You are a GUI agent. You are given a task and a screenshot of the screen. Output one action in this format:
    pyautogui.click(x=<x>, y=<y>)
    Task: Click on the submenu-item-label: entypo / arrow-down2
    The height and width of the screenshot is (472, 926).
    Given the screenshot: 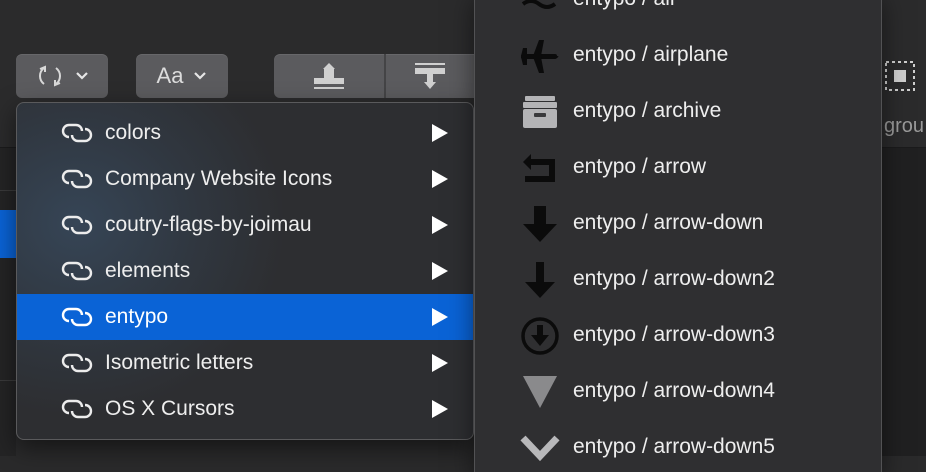 What is the action you would take?
    pyautogui.click(x=674, y=278)
    